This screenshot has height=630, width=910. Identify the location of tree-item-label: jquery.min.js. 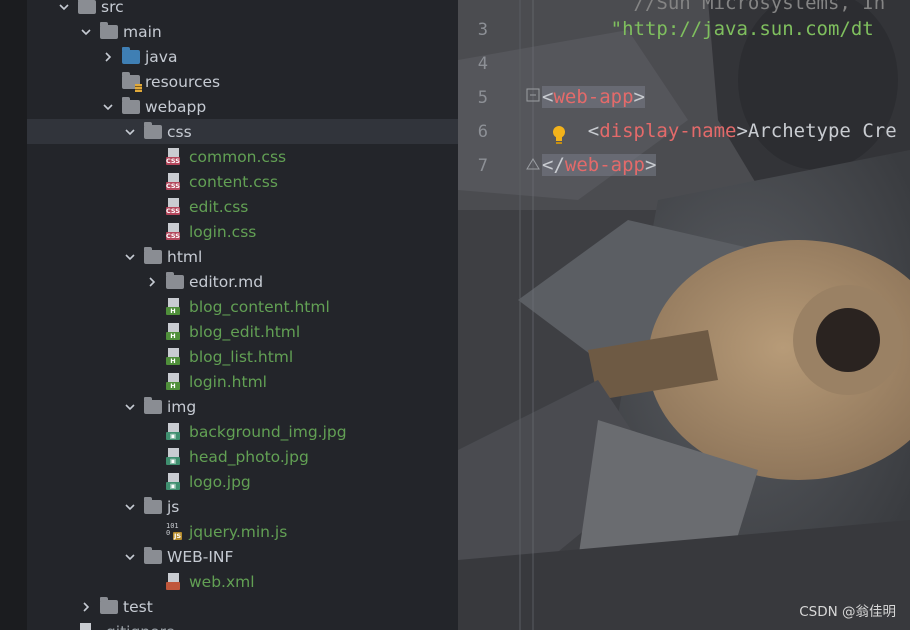
(238, 531).